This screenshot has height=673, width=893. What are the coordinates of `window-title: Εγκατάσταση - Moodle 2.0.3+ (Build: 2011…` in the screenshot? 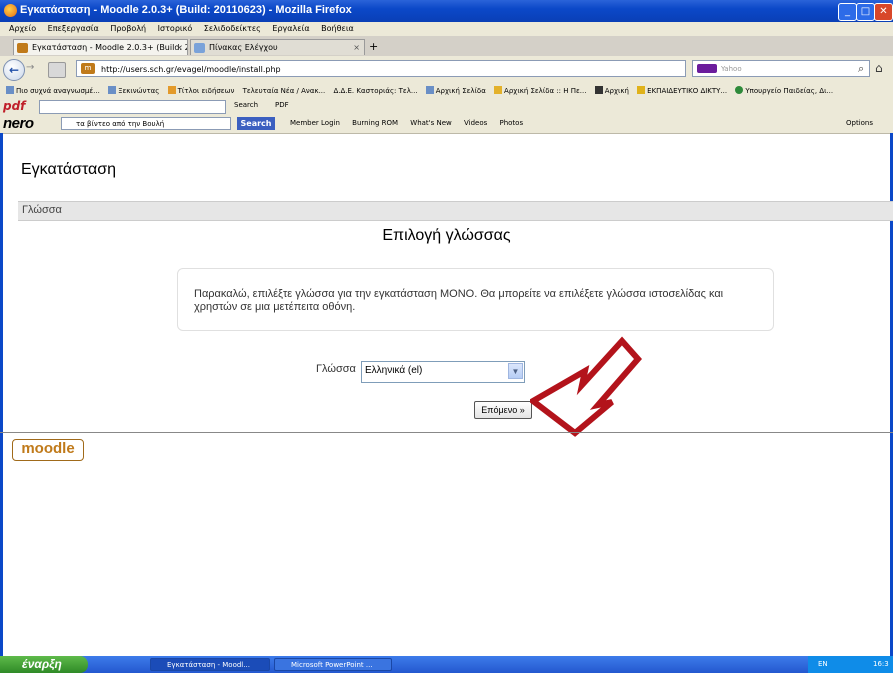 It's located at (186, 10).